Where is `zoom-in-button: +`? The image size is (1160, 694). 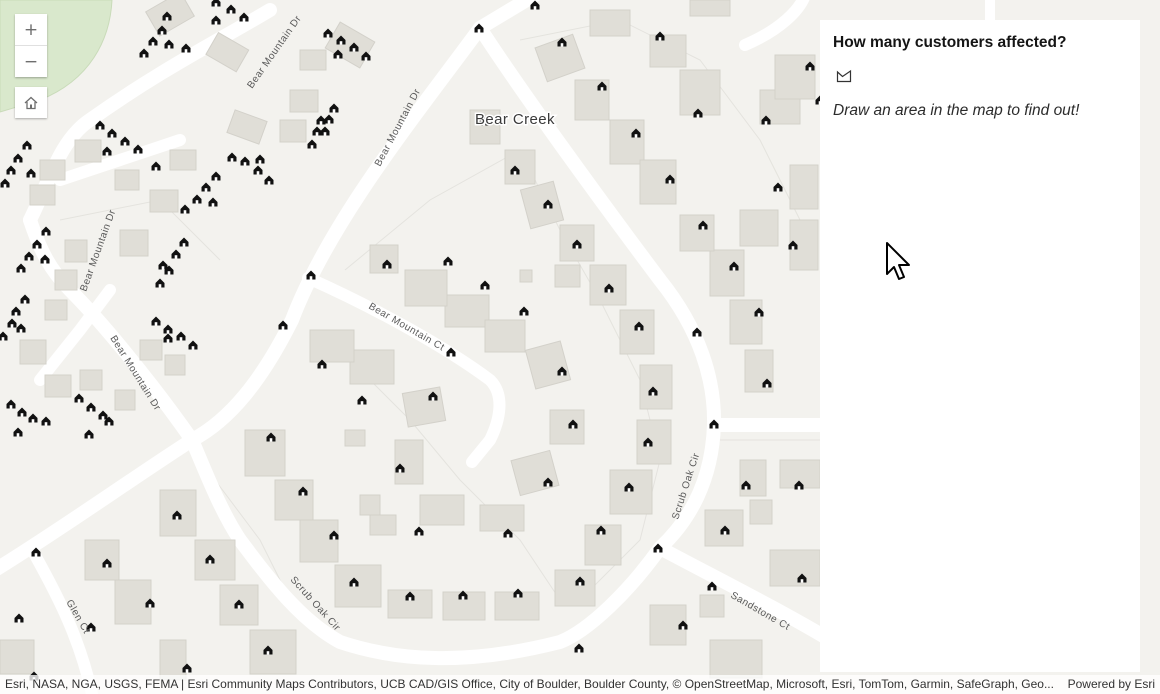 zoom-in-button: + is located at coordinates (31, 29).